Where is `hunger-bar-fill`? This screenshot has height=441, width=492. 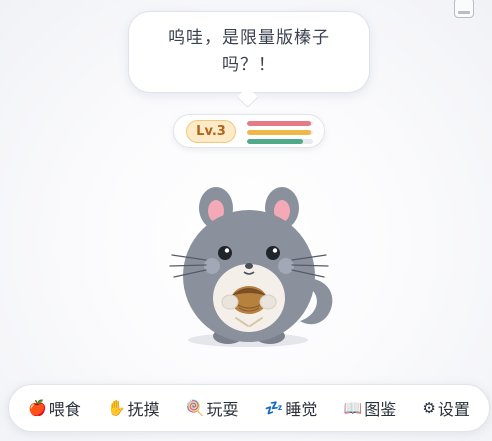
hunger-bar-fill is located at coordinates (279, 123).